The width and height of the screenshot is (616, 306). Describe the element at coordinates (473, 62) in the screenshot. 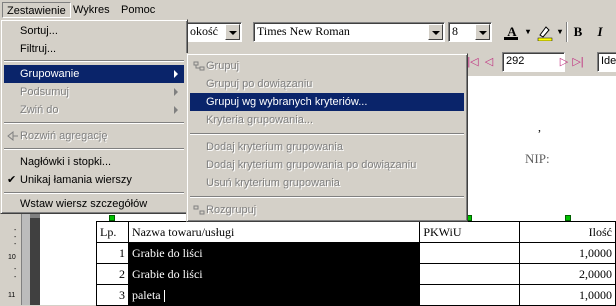

I see `first-page-icon: |◁` at that location.